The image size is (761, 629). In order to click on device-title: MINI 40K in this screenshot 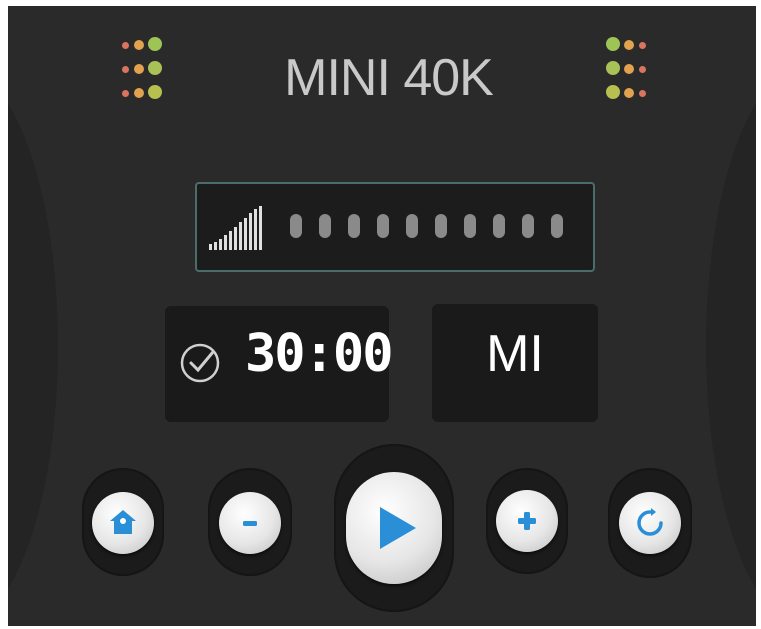, I will do `click(389, 78)`.